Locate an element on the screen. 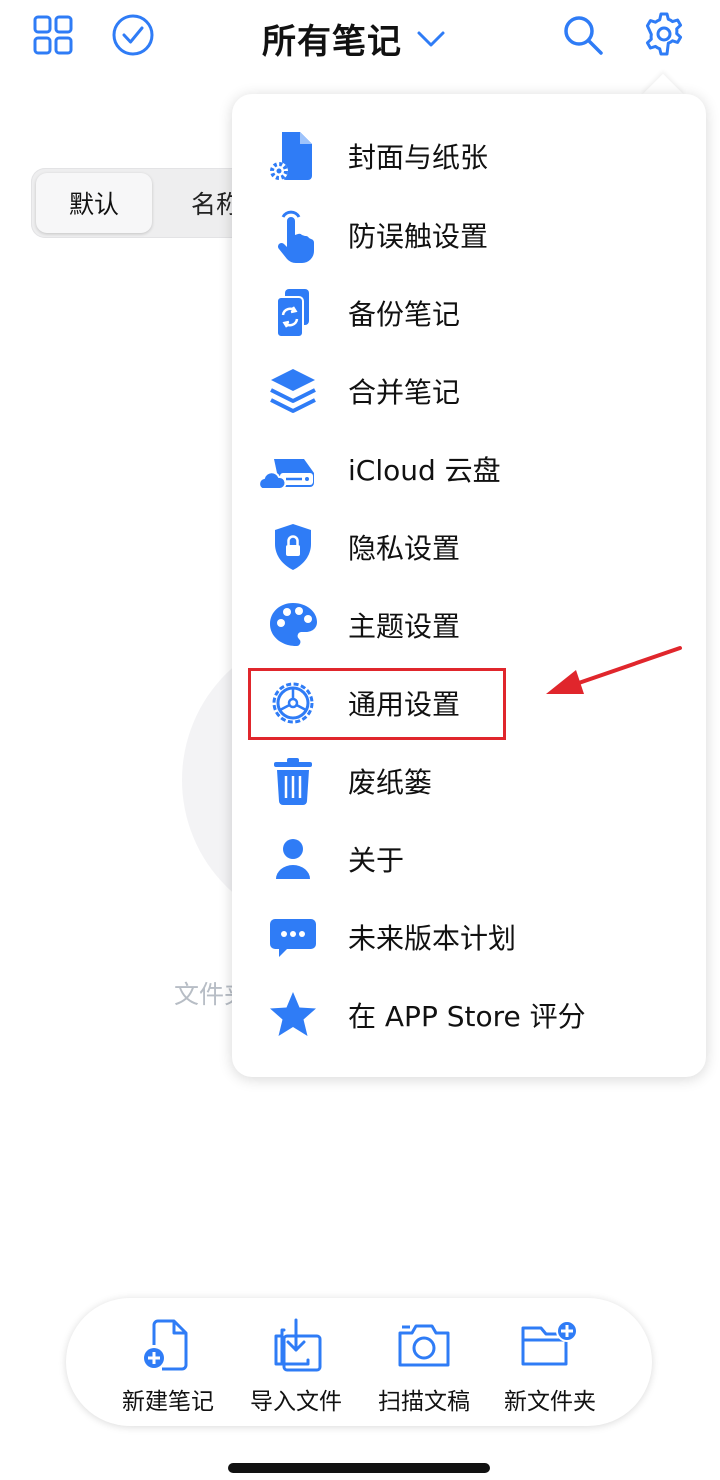 This screenshot has height=1480, width=720. backup-icon is located at coordinates (293, 313).